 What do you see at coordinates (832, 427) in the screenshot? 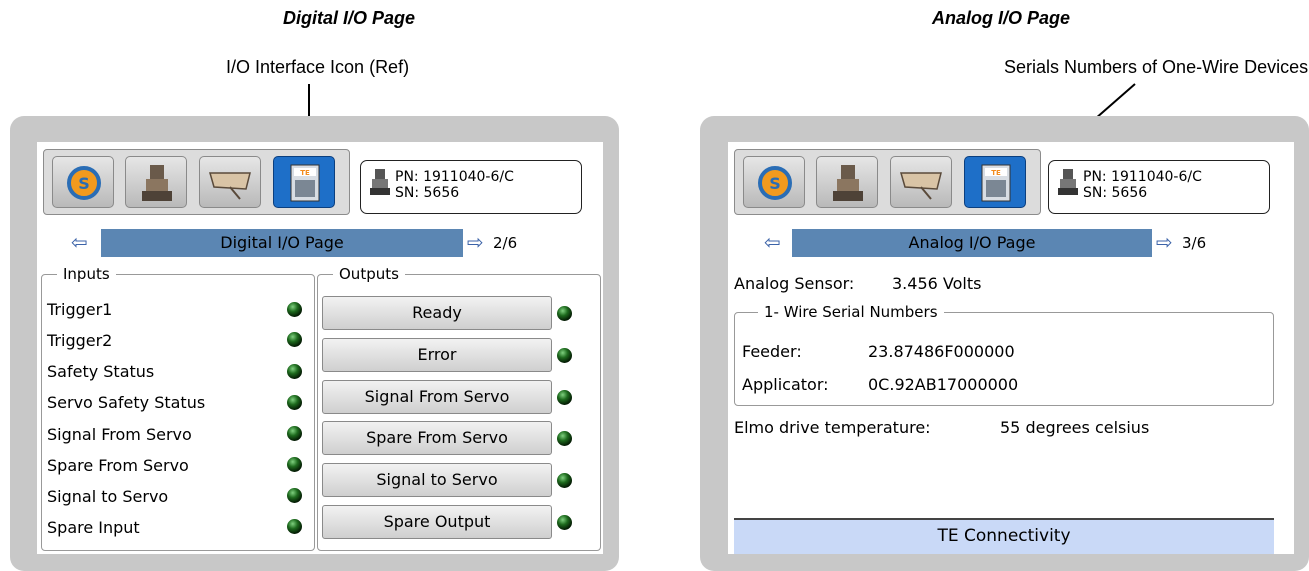
I see `drive-temp-label: Elmo drive temperature:` at bounding box center [832, 427].